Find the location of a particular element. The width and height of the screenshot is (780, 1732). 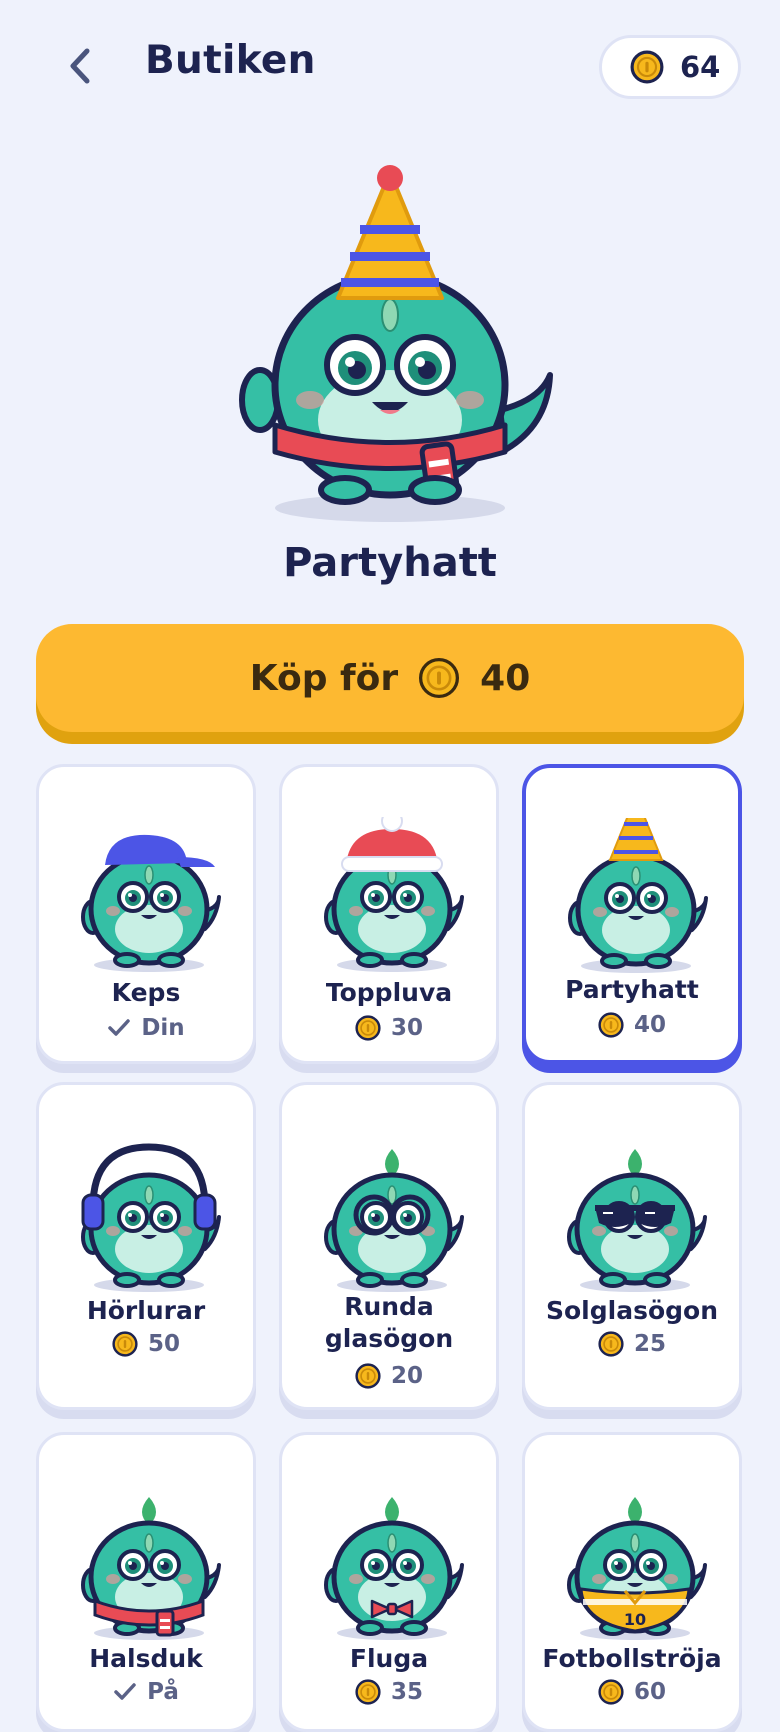

shop-item-runda-glasogon: Runda glasögon 20 is located at coordinates (389, 1246).